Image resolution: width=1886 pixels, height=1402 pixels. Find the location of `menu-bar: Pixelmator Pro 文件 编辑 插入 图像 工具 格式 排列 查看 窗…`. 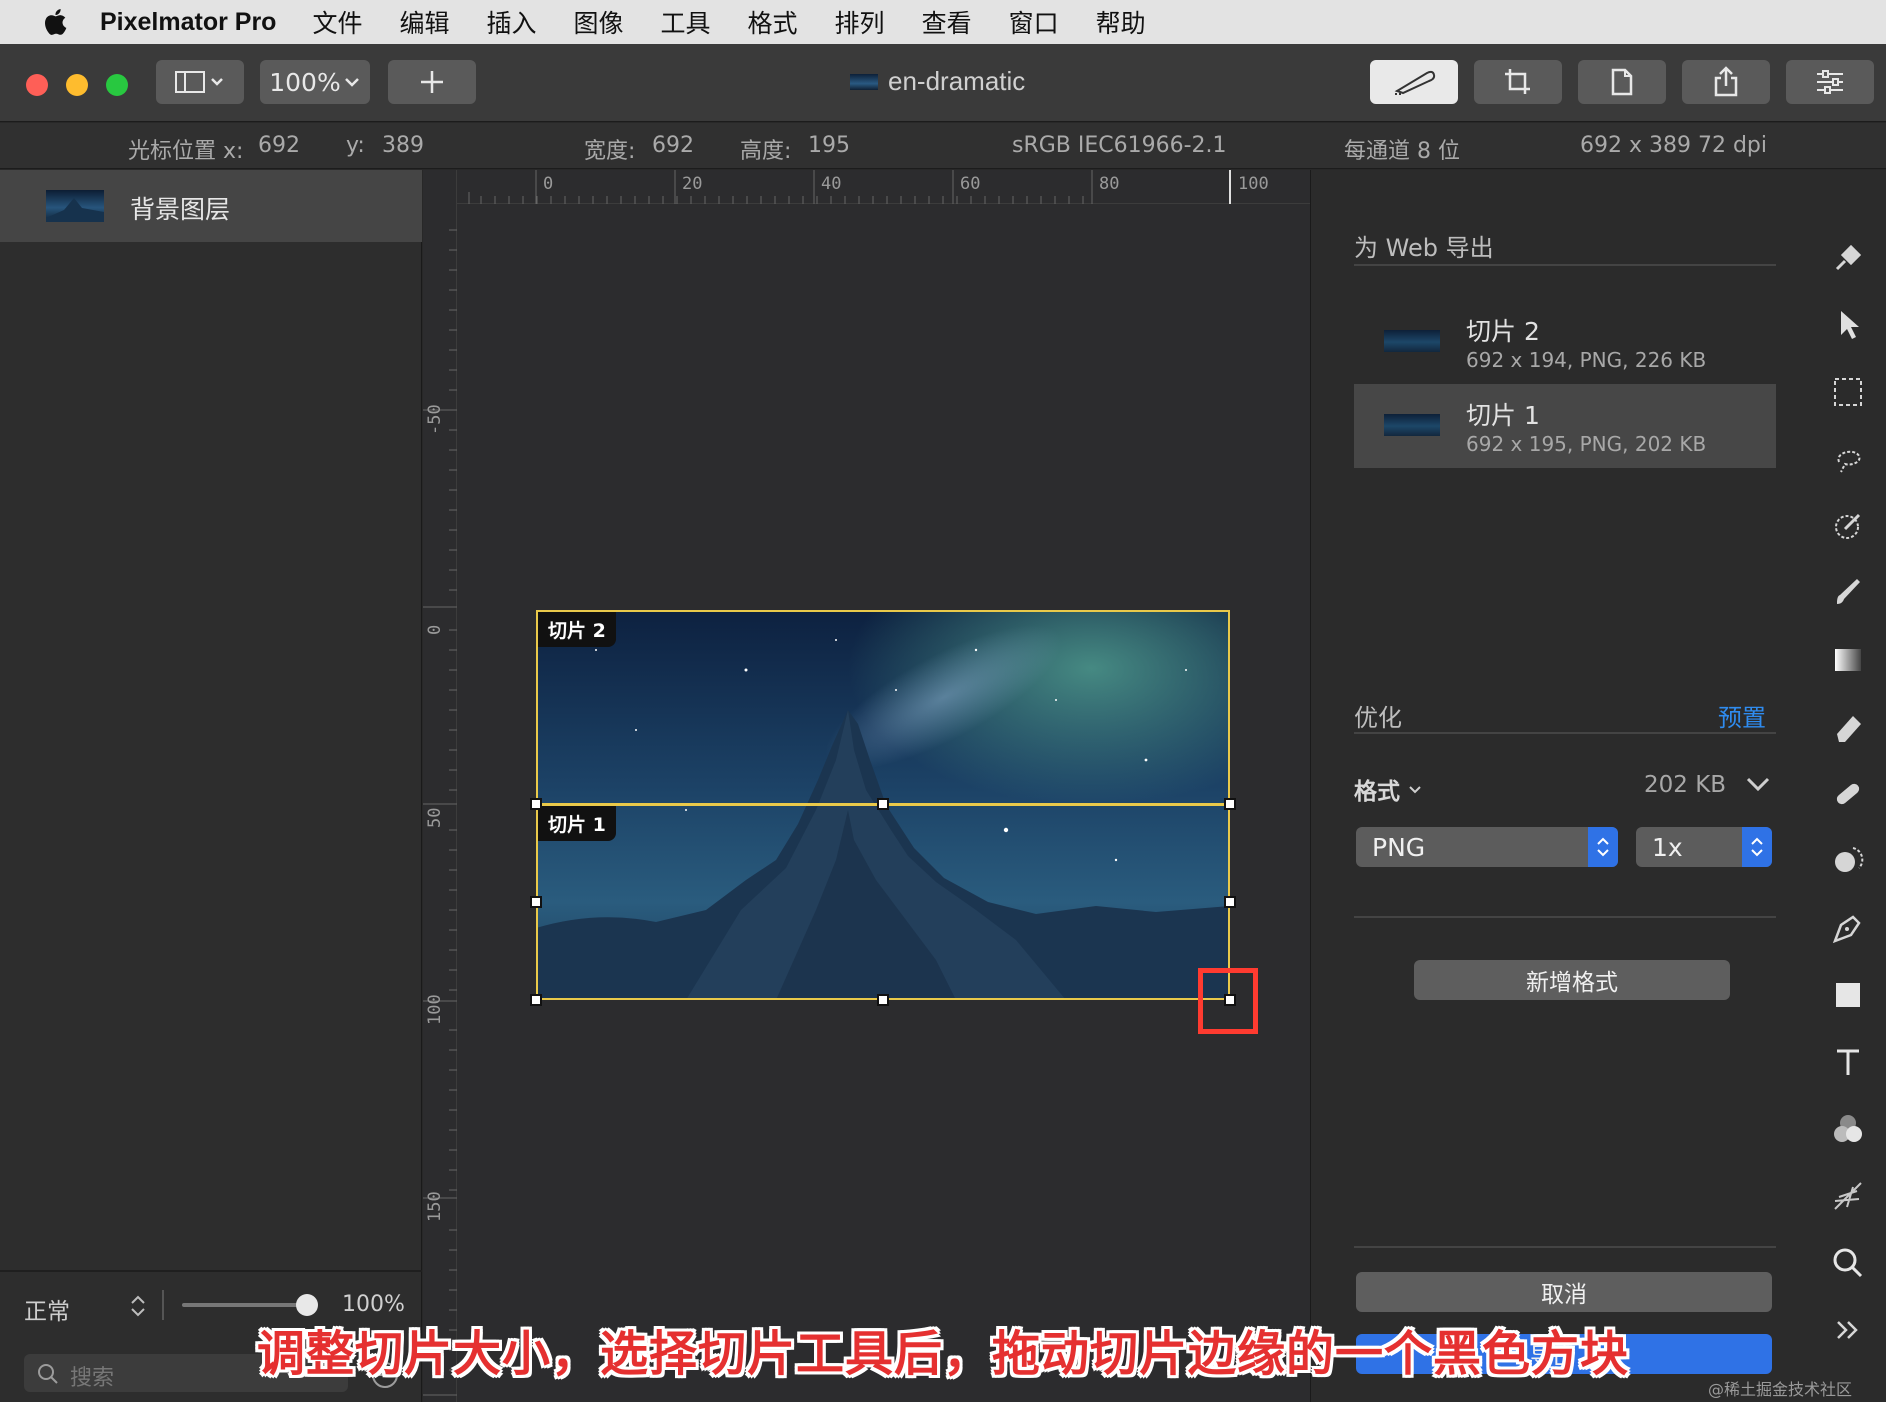

menu-bar: Pixelmator Pro 文件 编辑 插入 图像 工具 格式 排列 查看 窗… is located at coordinates (943, 22).